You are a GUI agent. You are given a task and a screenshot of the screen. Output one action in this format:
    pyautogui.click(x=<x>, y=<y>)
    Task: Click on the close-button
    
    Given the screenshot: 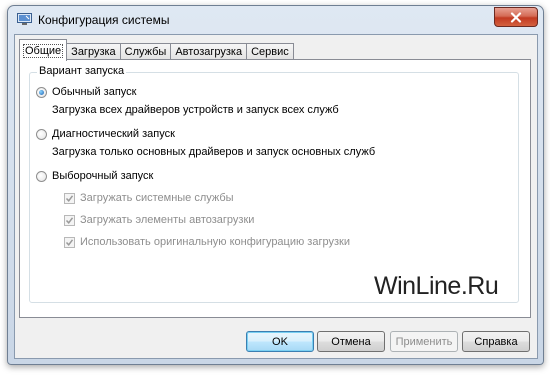 What is the action you would take?
    pyautogui.click(x=516, y=17)
    